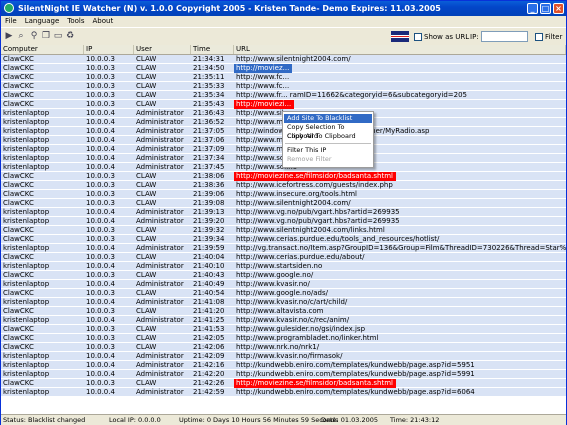 The height and width of the screenshot is (425, 567). Describe the element at coordinates (293, 59) in the screenshot. I see `cell-url: http://www.silentnight2004.com/` at that location.